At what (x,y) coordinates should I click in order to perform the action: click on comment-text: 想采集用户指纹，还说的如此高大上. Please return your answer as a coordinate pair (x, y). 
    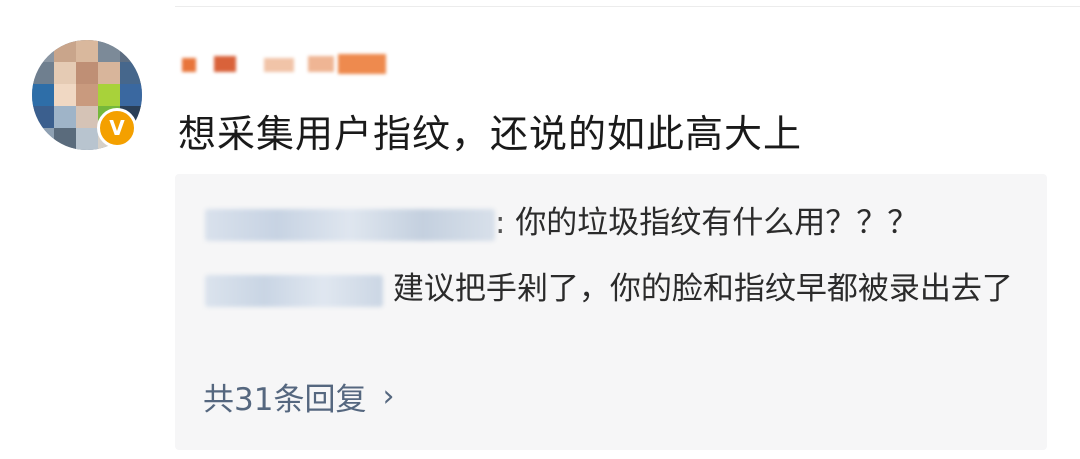
    Looking at the image, I should click on (490, 134).